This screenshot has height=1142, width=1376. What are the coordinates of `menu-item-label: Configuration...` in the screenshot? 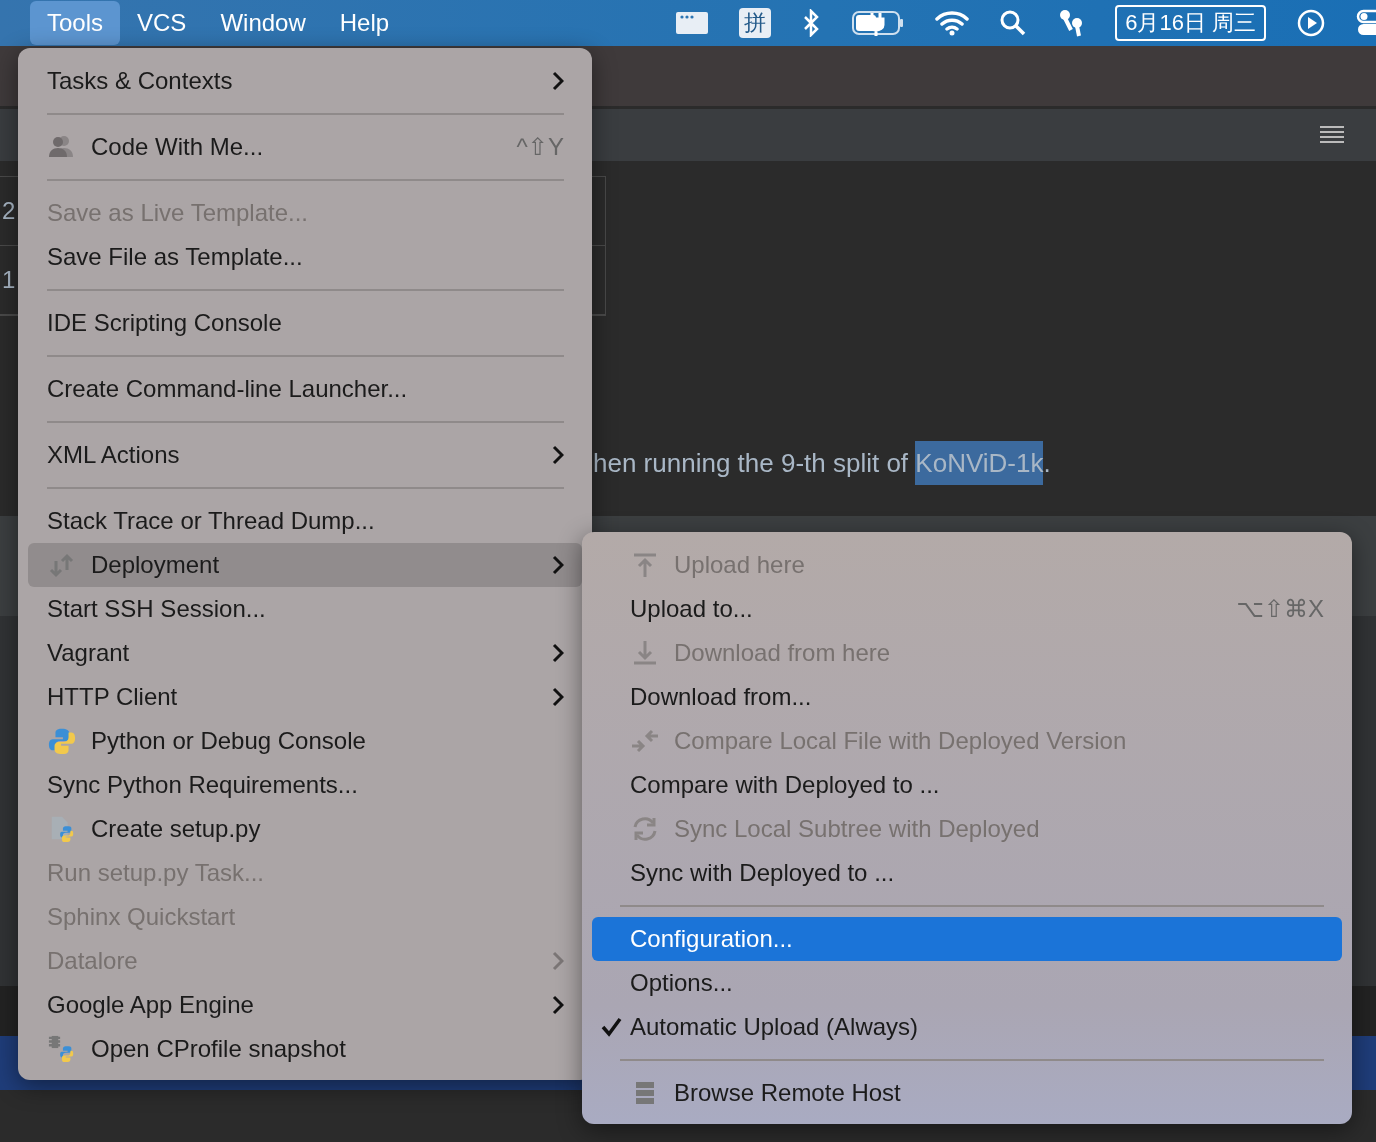 It's located at (712, 939).